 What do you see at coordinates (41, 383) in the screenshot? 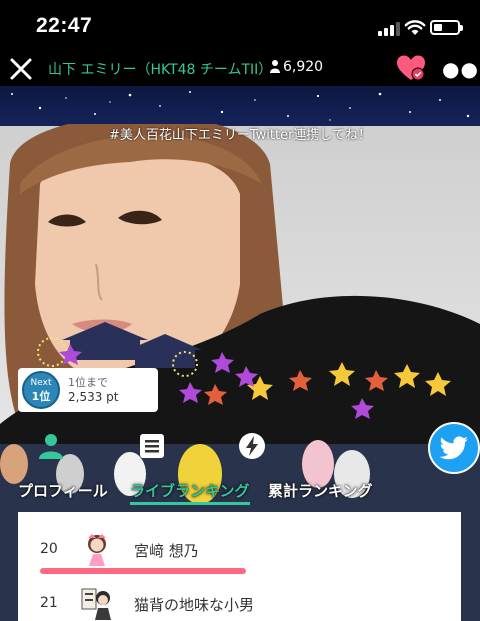
I see `next-word: Next` at bounding box center [41, 383].